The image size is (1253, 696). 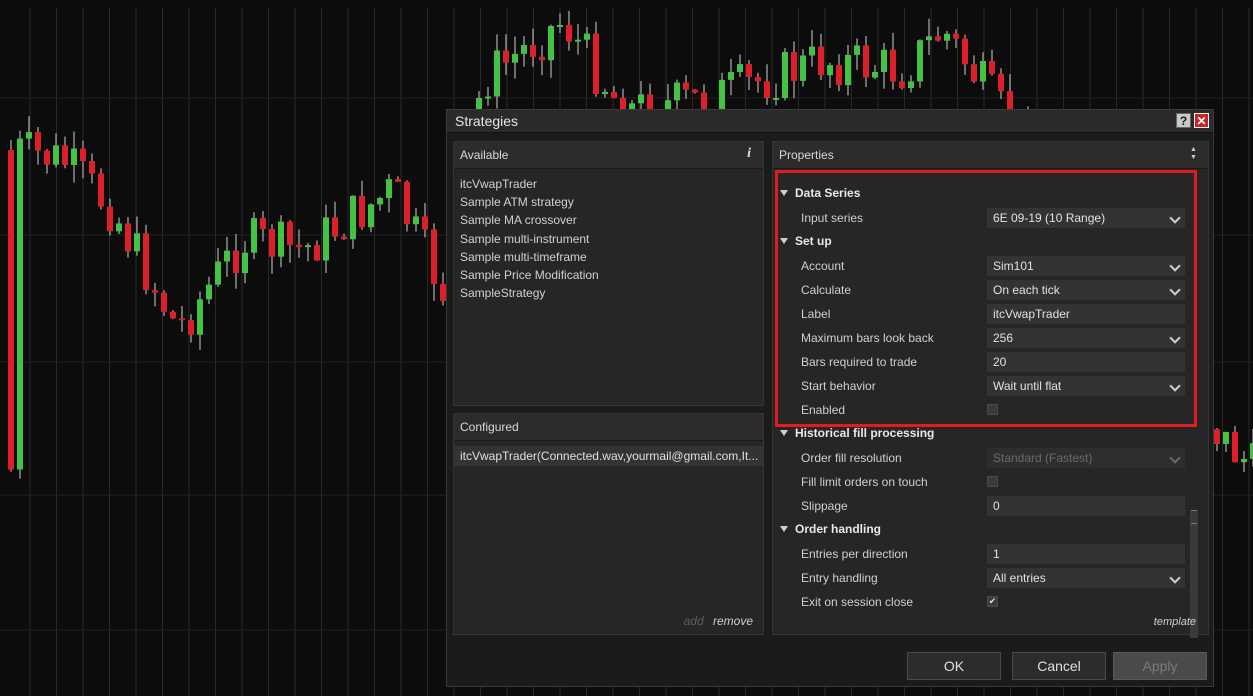 I want to click on calculate-dropdown: On each tick, so click(x=1086, y=290).